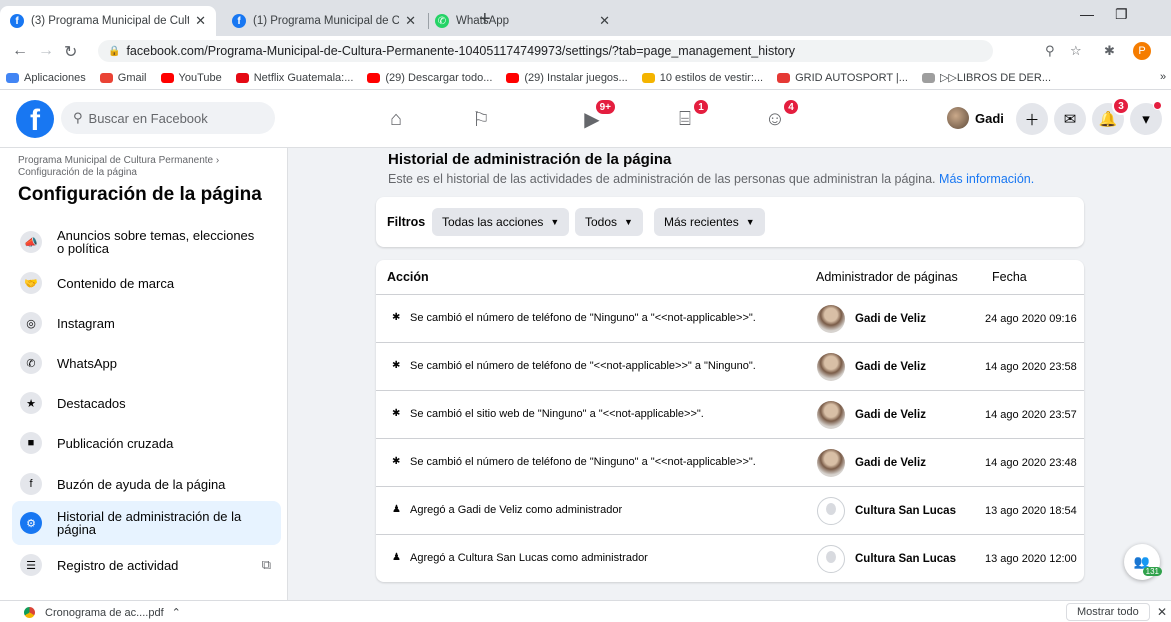 The height and width of the screenshot is (622, 1171). Describe the element at coordinates (70, 52) in the screenshot. I see `reload-icon: ↻` at that location.